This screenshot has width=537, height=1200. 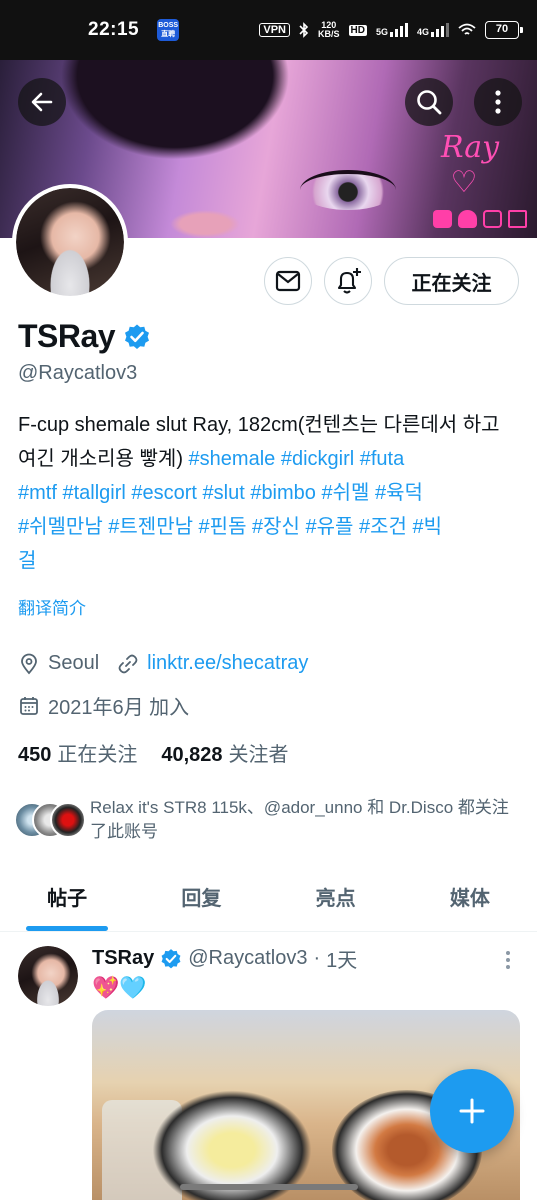 I want to click on following-count-link: 450 正在关注, so click(x=77, y=752).